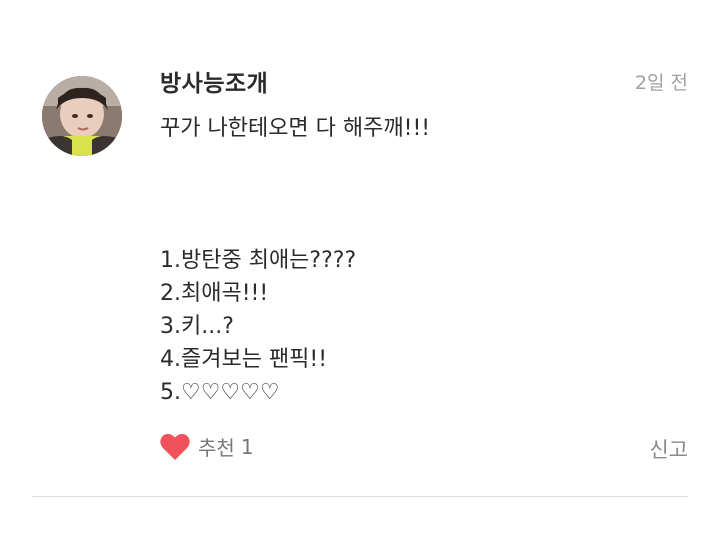 The height and width of the screenshot is (540, 720). What do you see at coordinates (175, 447) in the screenshot?
I see `heart-icon` at bounding box center [175, 447].